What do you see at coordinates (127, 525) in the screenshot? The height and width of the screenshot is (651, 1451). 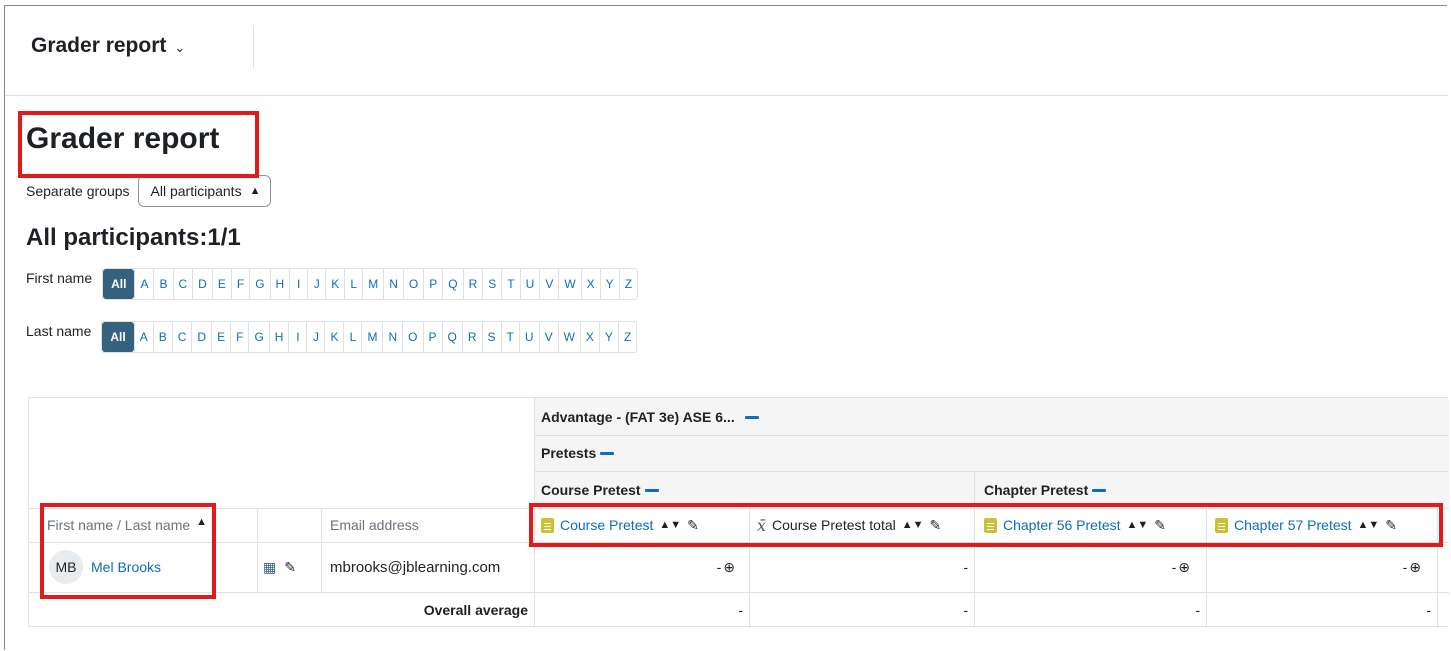 I see `name-column-header: First name / Last name ▲` at bounding box center [127, 525].